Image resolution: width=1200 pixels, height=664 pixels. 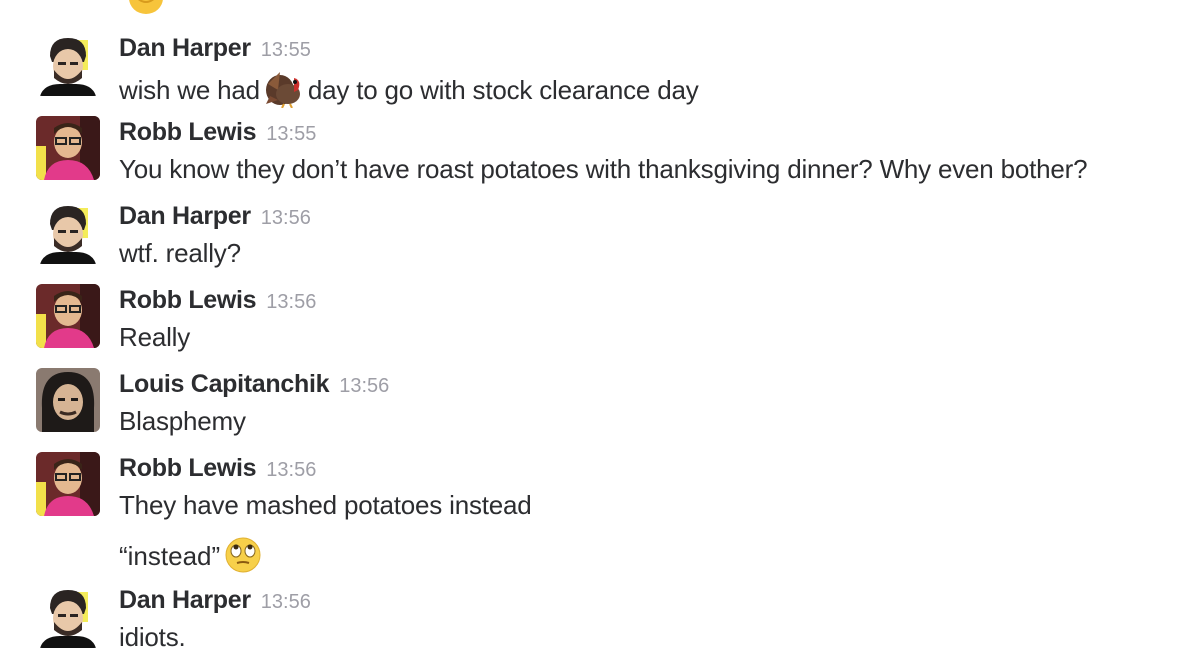 I want to click on message-text: idiots., so click(x=152, y=637).